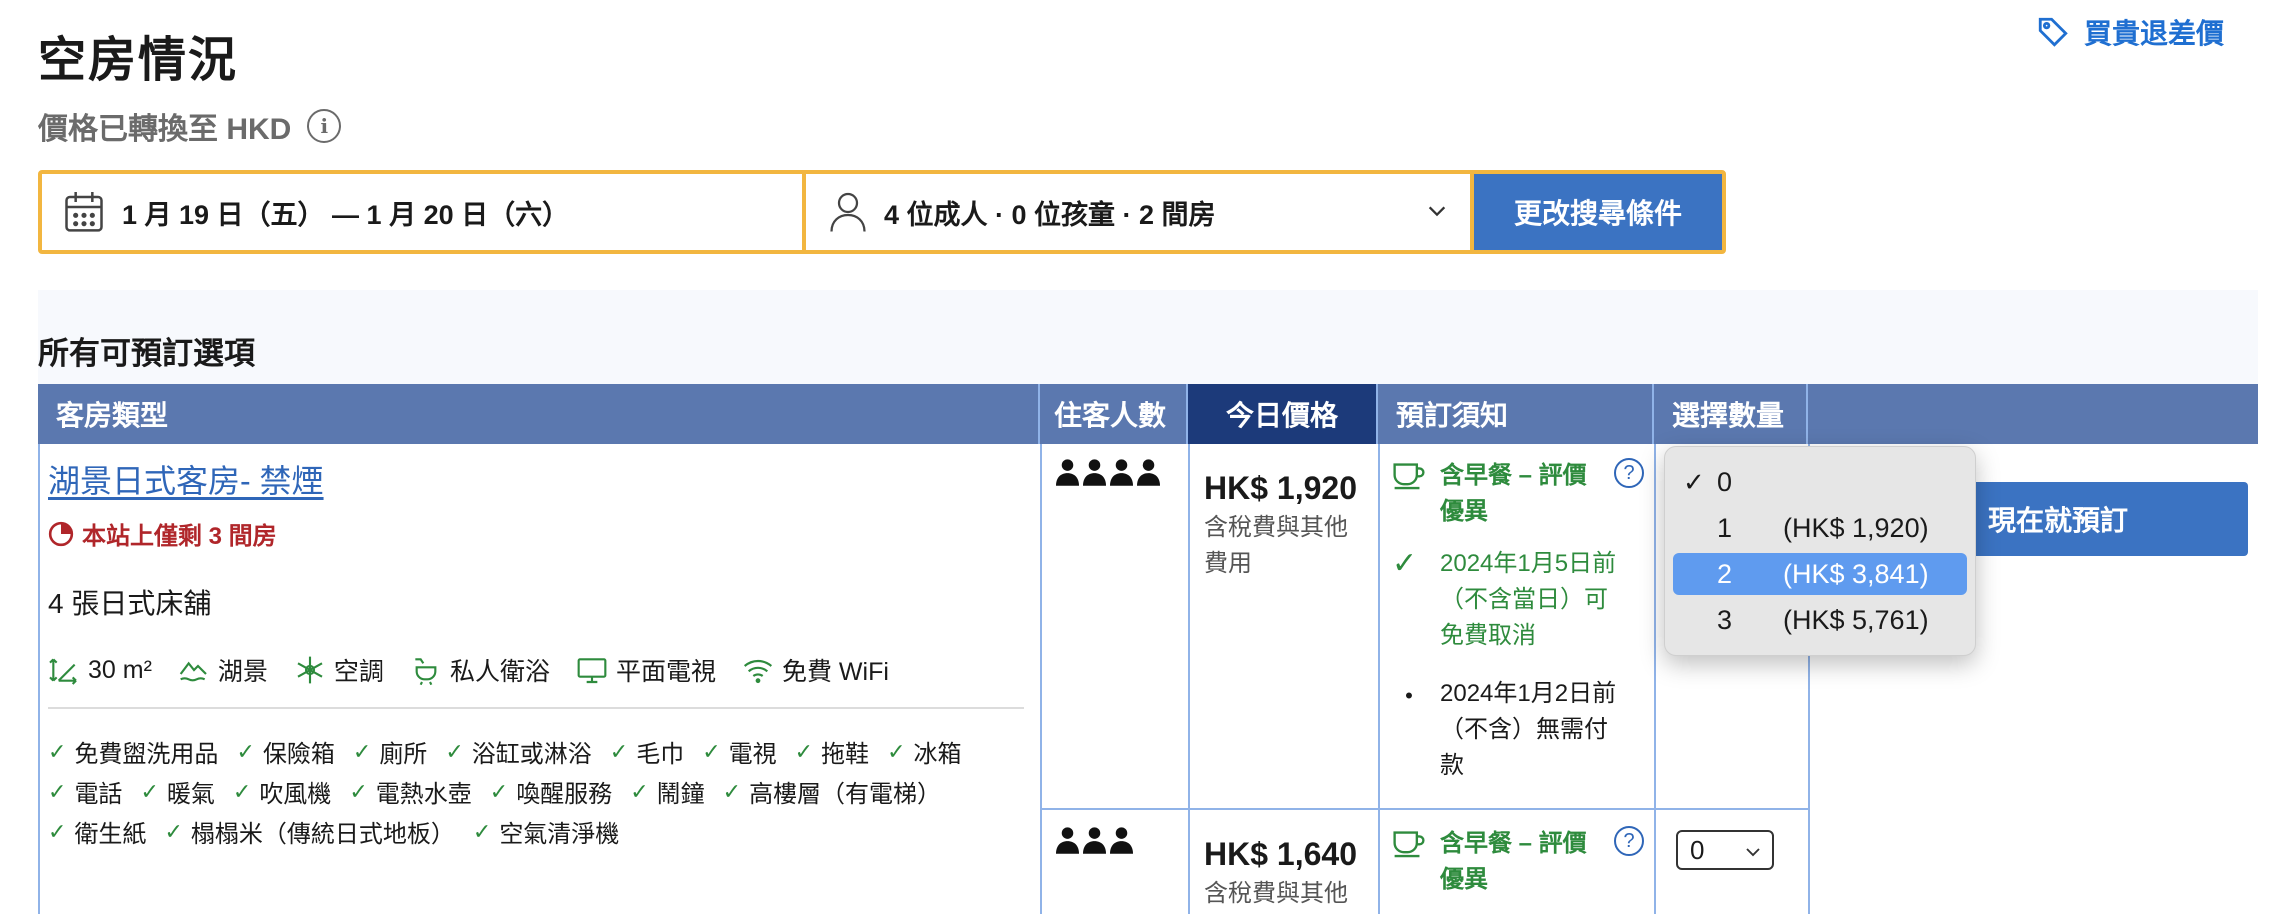 This screenshot has height=914, width=2294. Describe the element at coordinates (1050, 214) in the screenshot. I see `guests-text: 4 位成人 · 0 位孩童 · 2 間房` at that location.